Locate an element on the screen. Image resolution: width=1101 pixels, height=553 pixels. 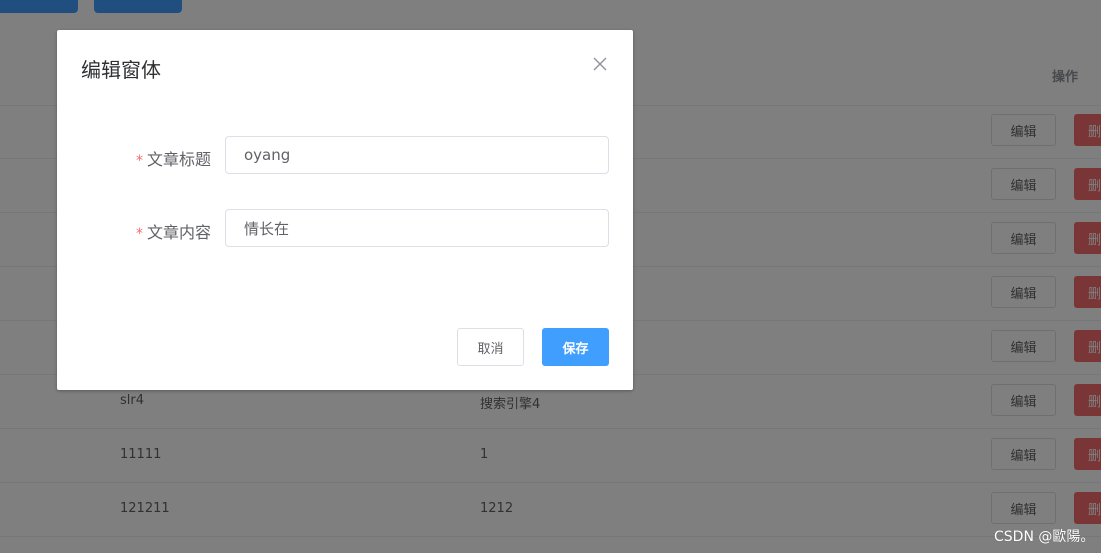
content-input is located at coordinates (417, 228).